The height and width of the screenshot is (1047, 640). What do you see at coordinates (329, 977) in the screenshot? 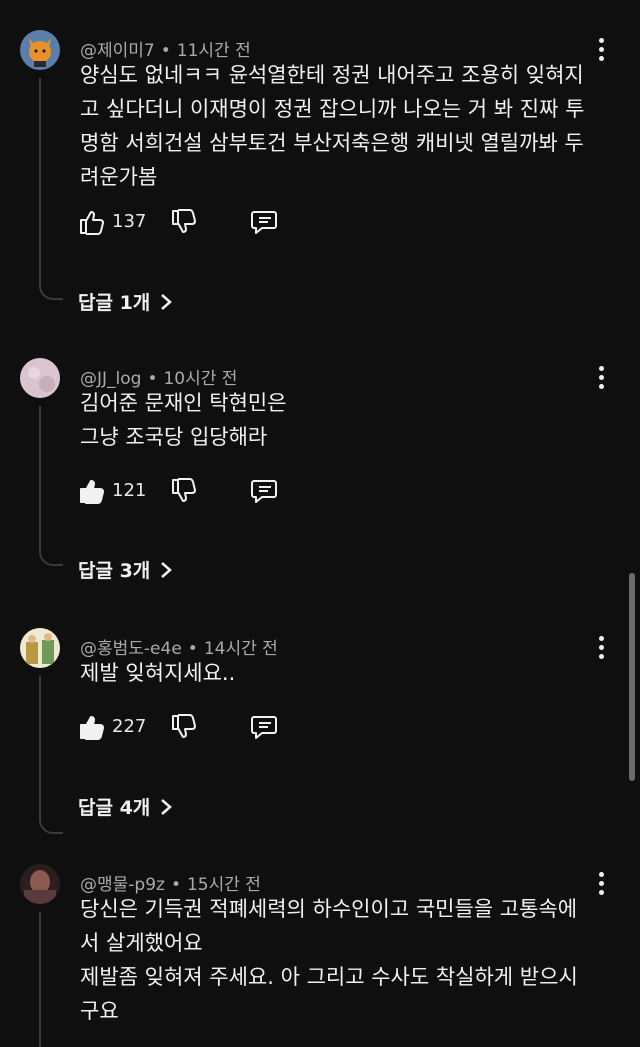
I see `comment-line: 제발좀 잊혀져 주세요. 아 그리고 수사도 착실하게 받으시` at bounding box center [329, 977].